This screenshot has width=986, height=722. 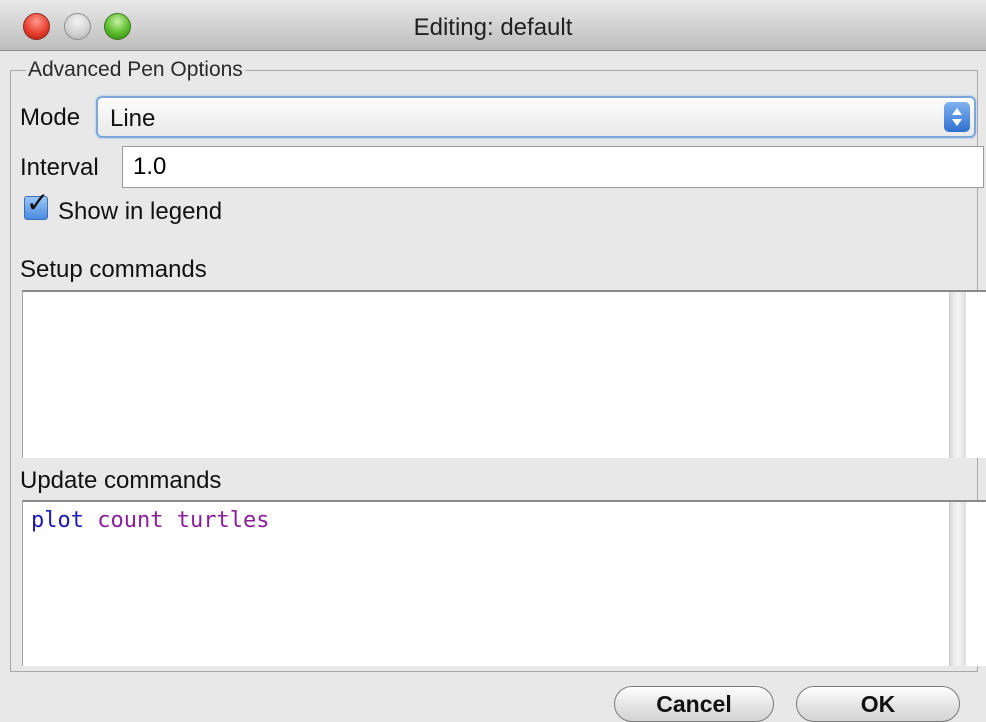 I want to click on mode-select: Line, so click(x=536, y=117).